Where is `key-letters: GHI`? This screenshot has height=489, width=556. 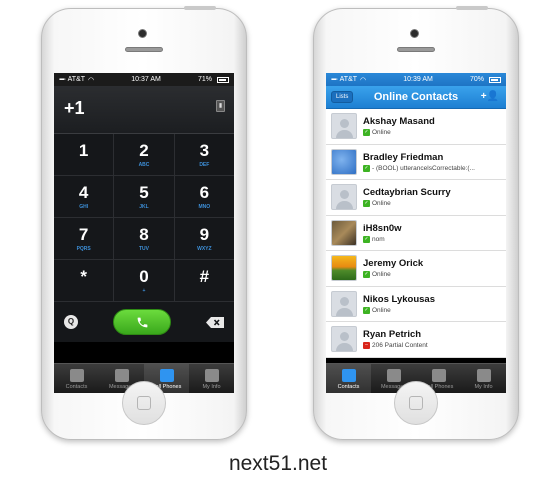 key-letters: GHI is located at coordinates (84, 206).